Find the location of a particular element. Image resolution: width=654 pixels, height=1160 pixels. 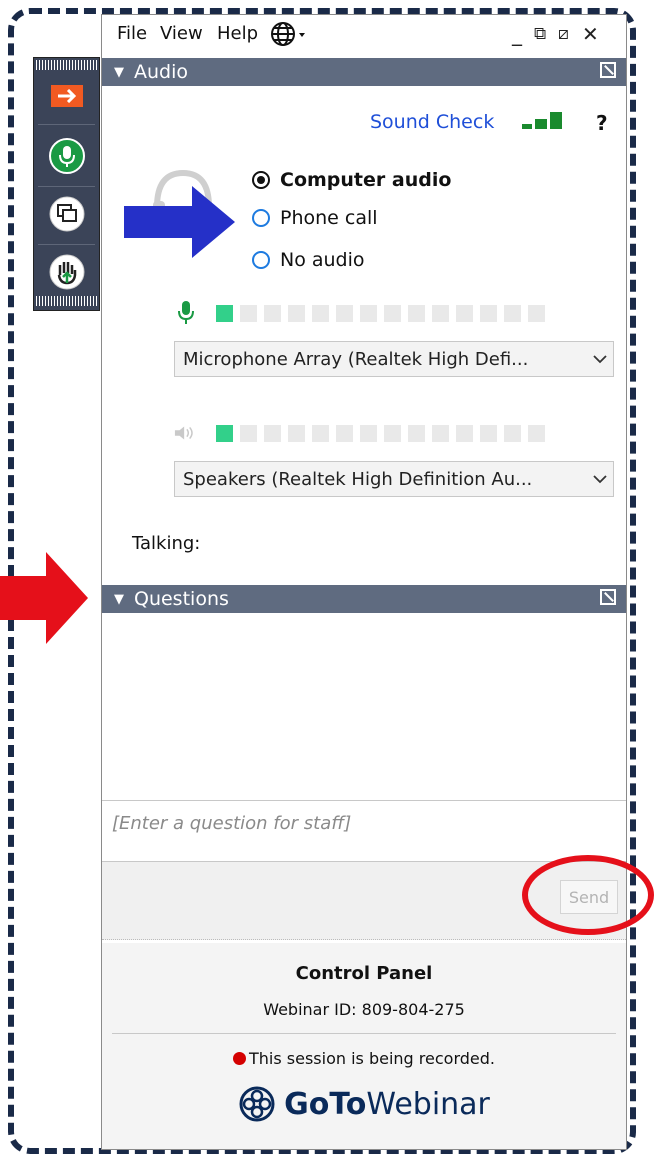

raise-hand-button is located at coordinates (66, 272).